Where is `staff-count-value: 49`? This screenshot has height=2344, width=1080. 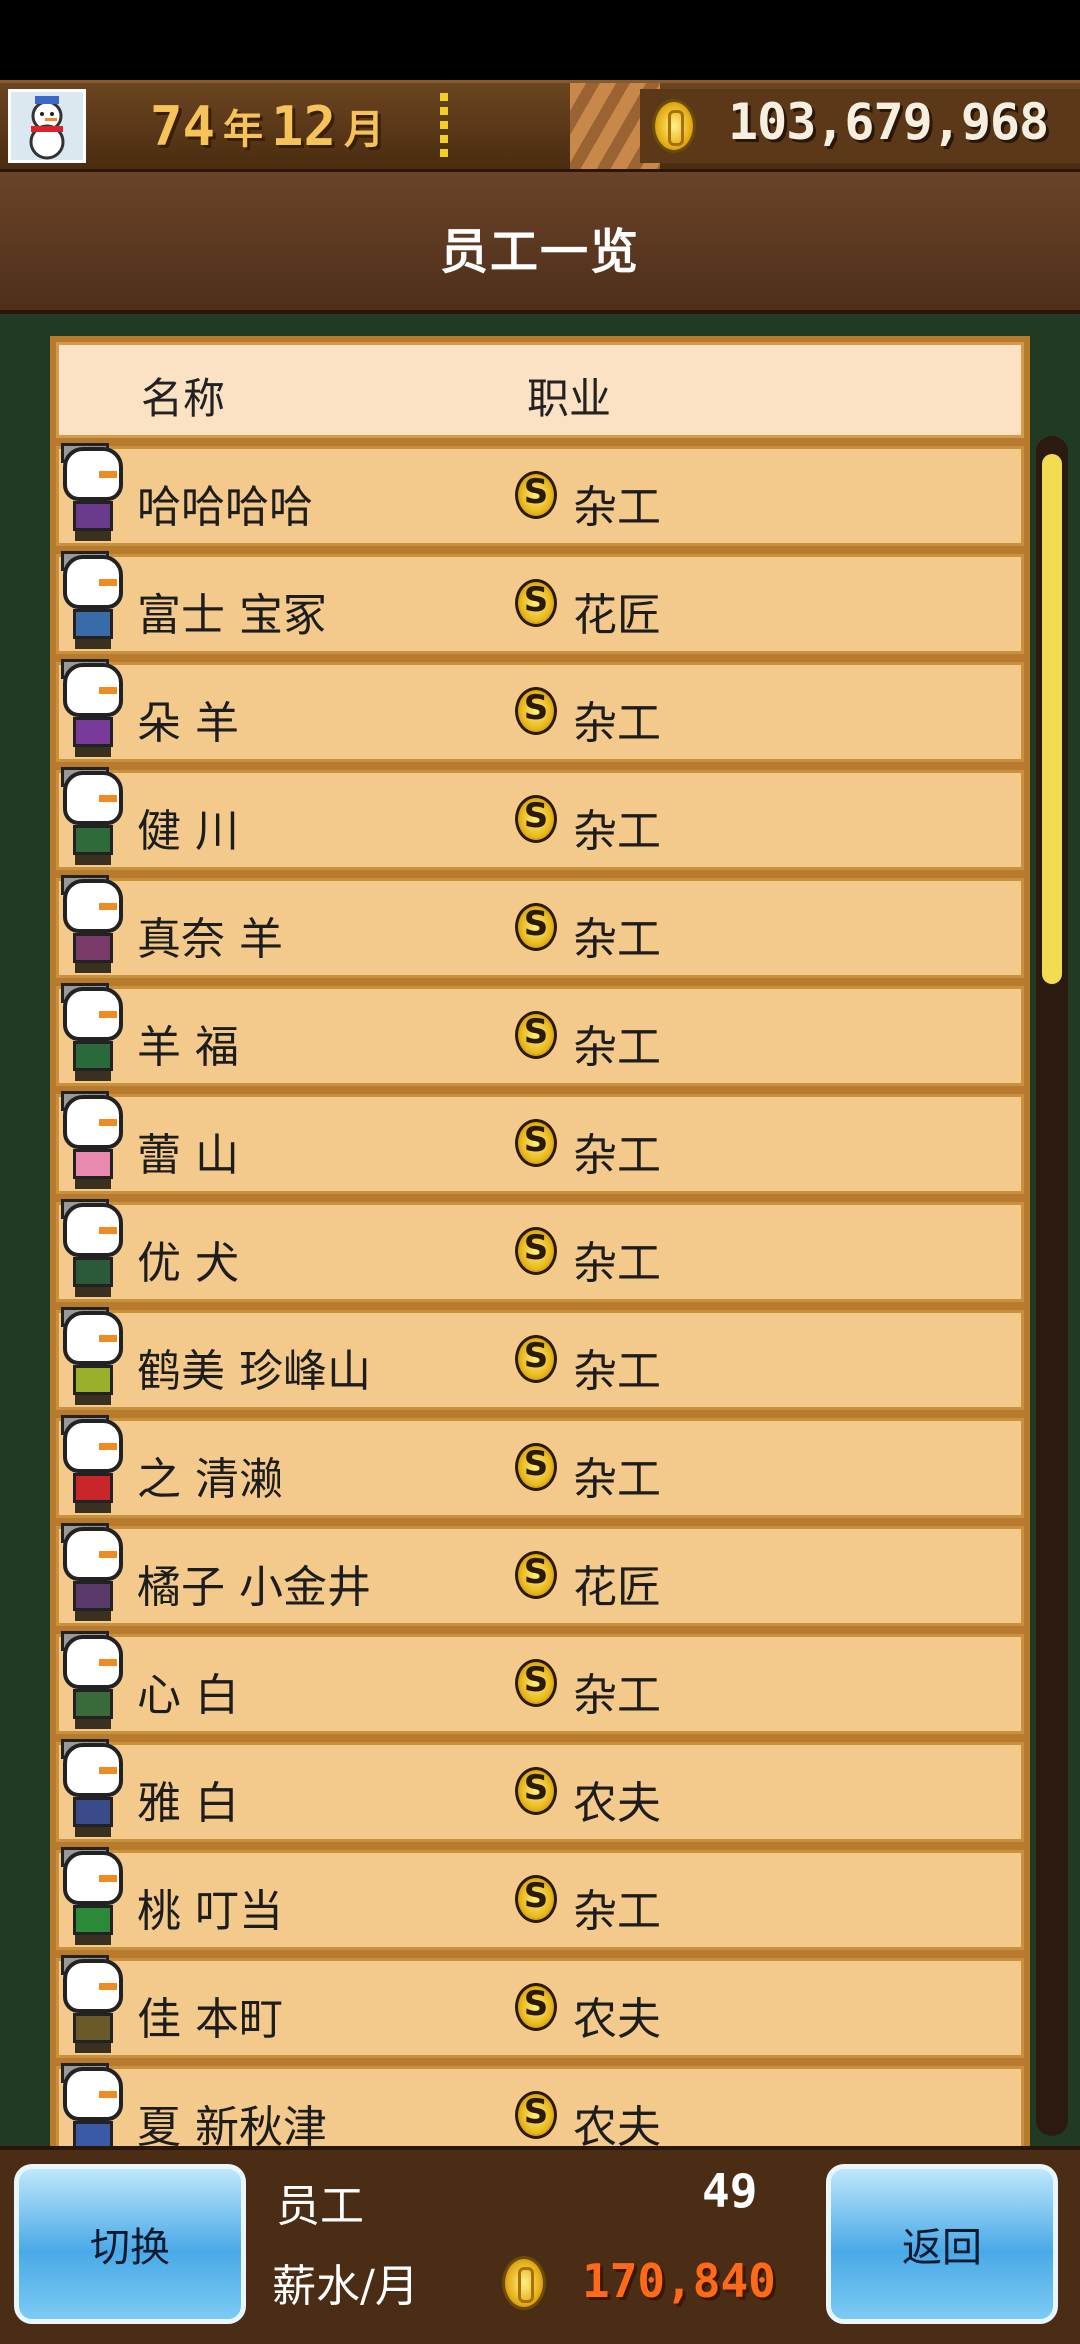
staff-count-value: 49 is located at coordinates (730, 2191).